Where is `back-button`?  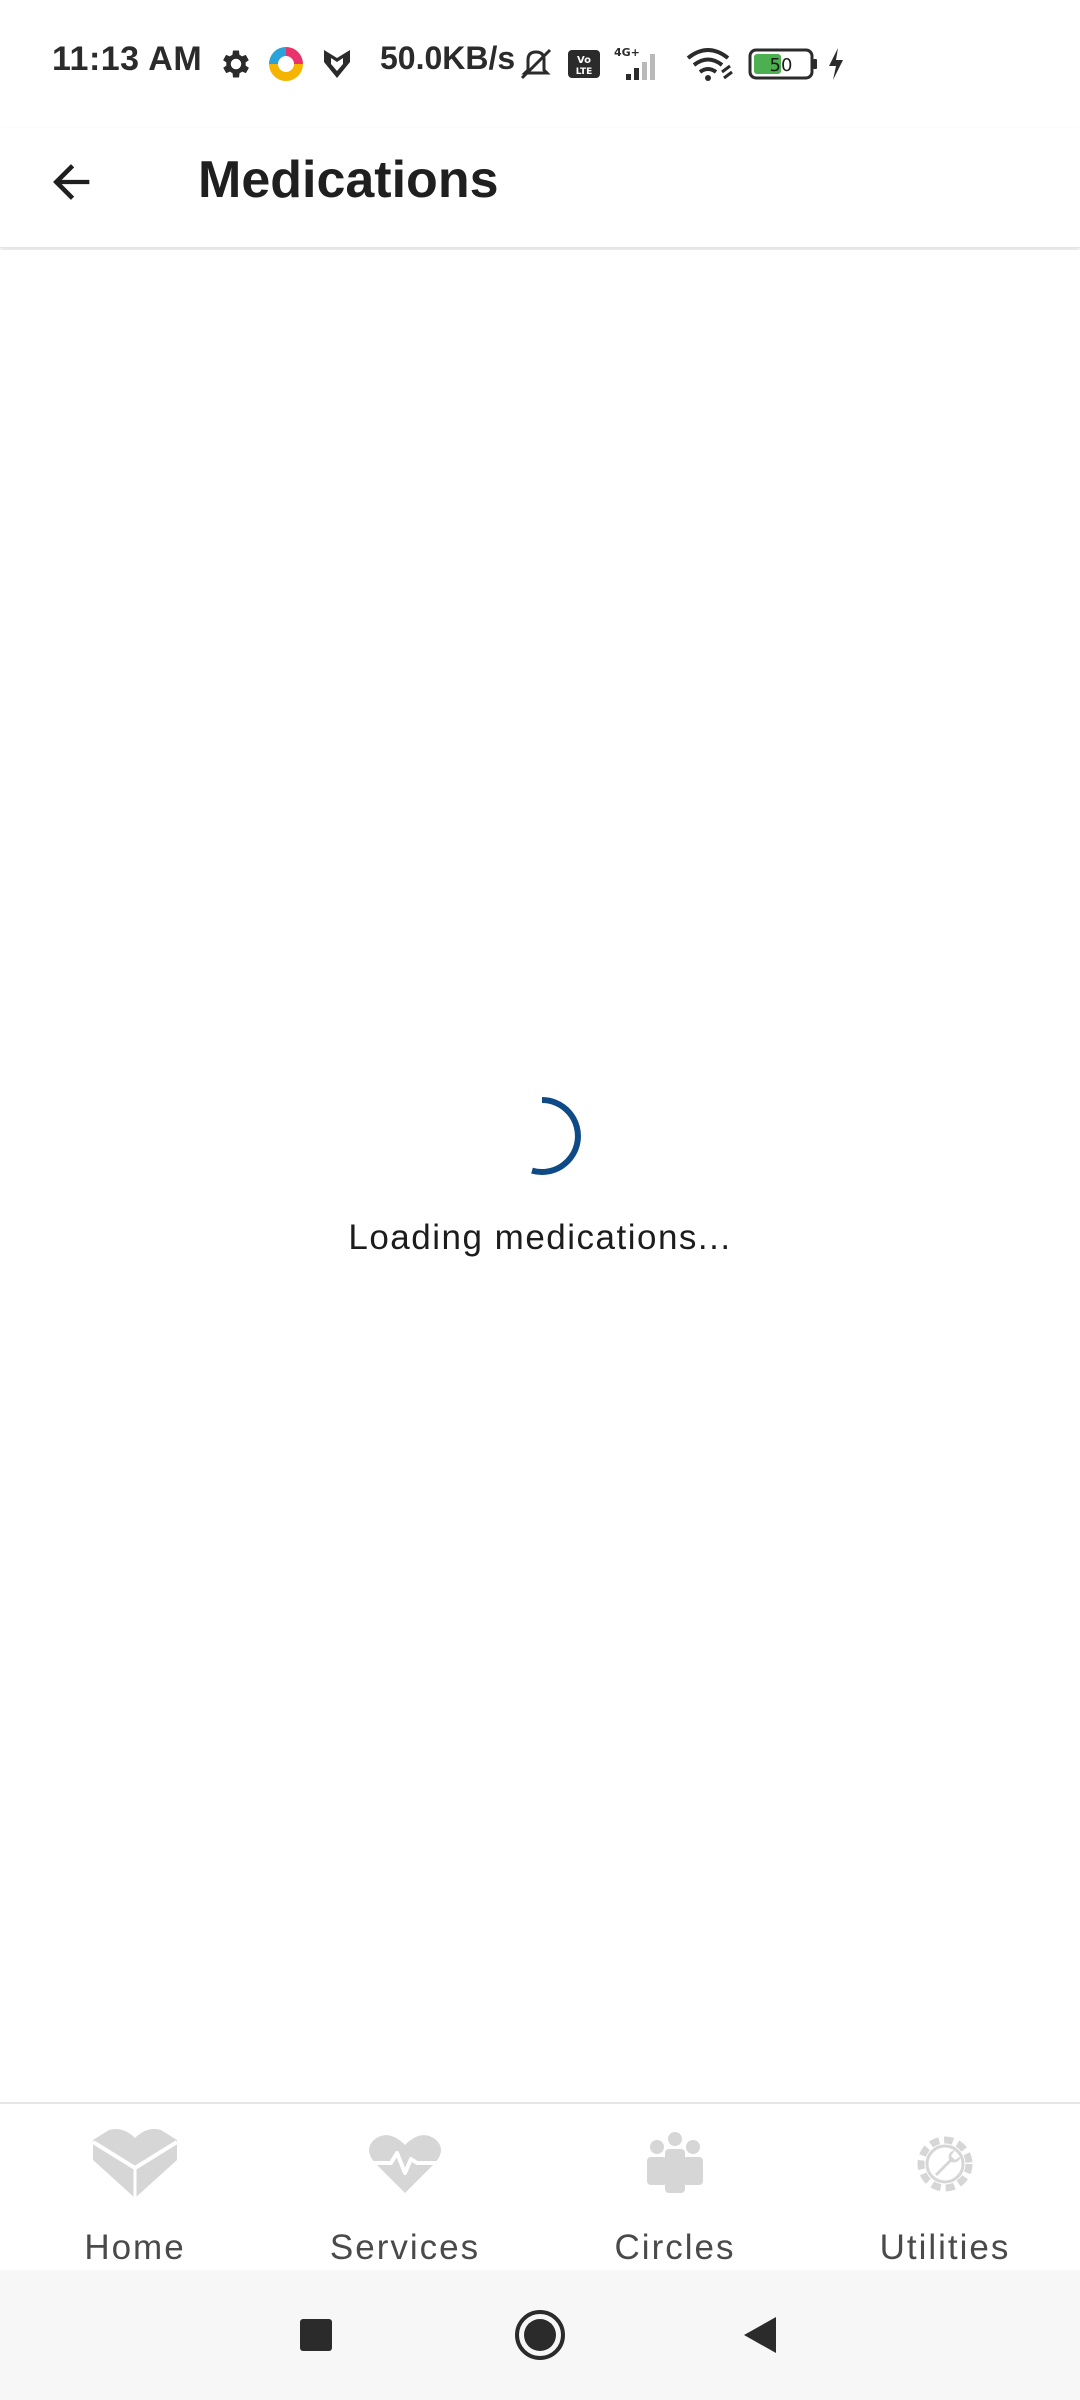 back-button is located at coordinates (72, 182).